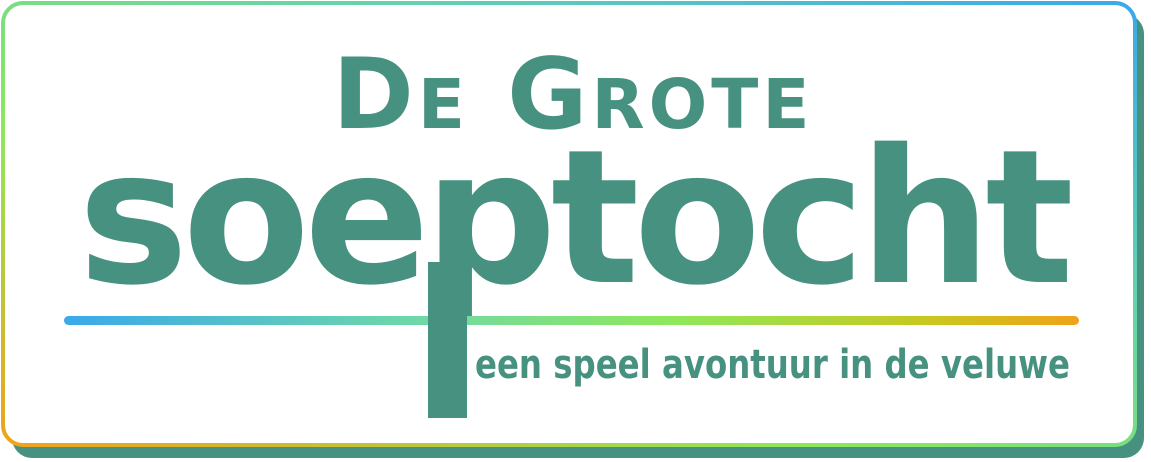 The height and width of the screenshot is (462, 1151). Describe the element at coordinates (571, 320) in the screenshot. I see `gradient-underline` at that location.